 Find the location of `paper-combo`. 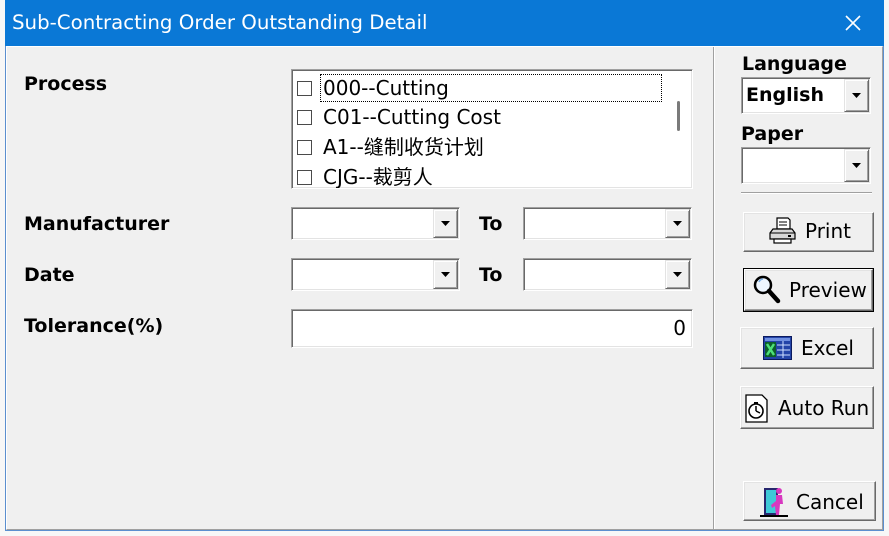

paper-combo is located at coordinates (806, 165).